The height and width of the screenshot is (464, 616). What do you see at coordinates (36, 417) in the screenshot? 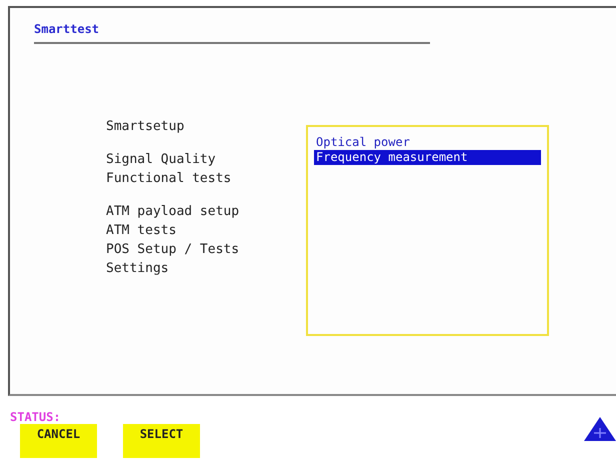
I see `status-label: STATUS:` at bounding box center [36, 417].